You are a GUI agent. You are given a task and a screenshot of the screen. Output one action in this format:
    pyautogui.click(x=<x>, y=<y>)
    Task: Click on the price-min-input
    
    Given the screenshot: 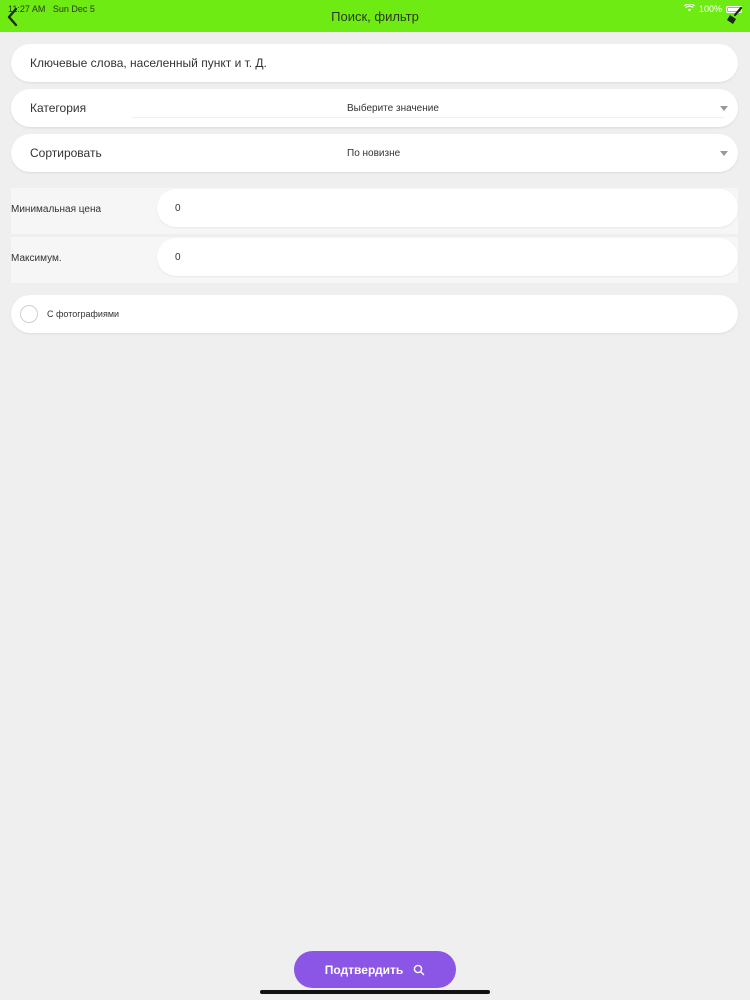 What is the action you would take?
    pyautogui.click(x=447, y=208)
    